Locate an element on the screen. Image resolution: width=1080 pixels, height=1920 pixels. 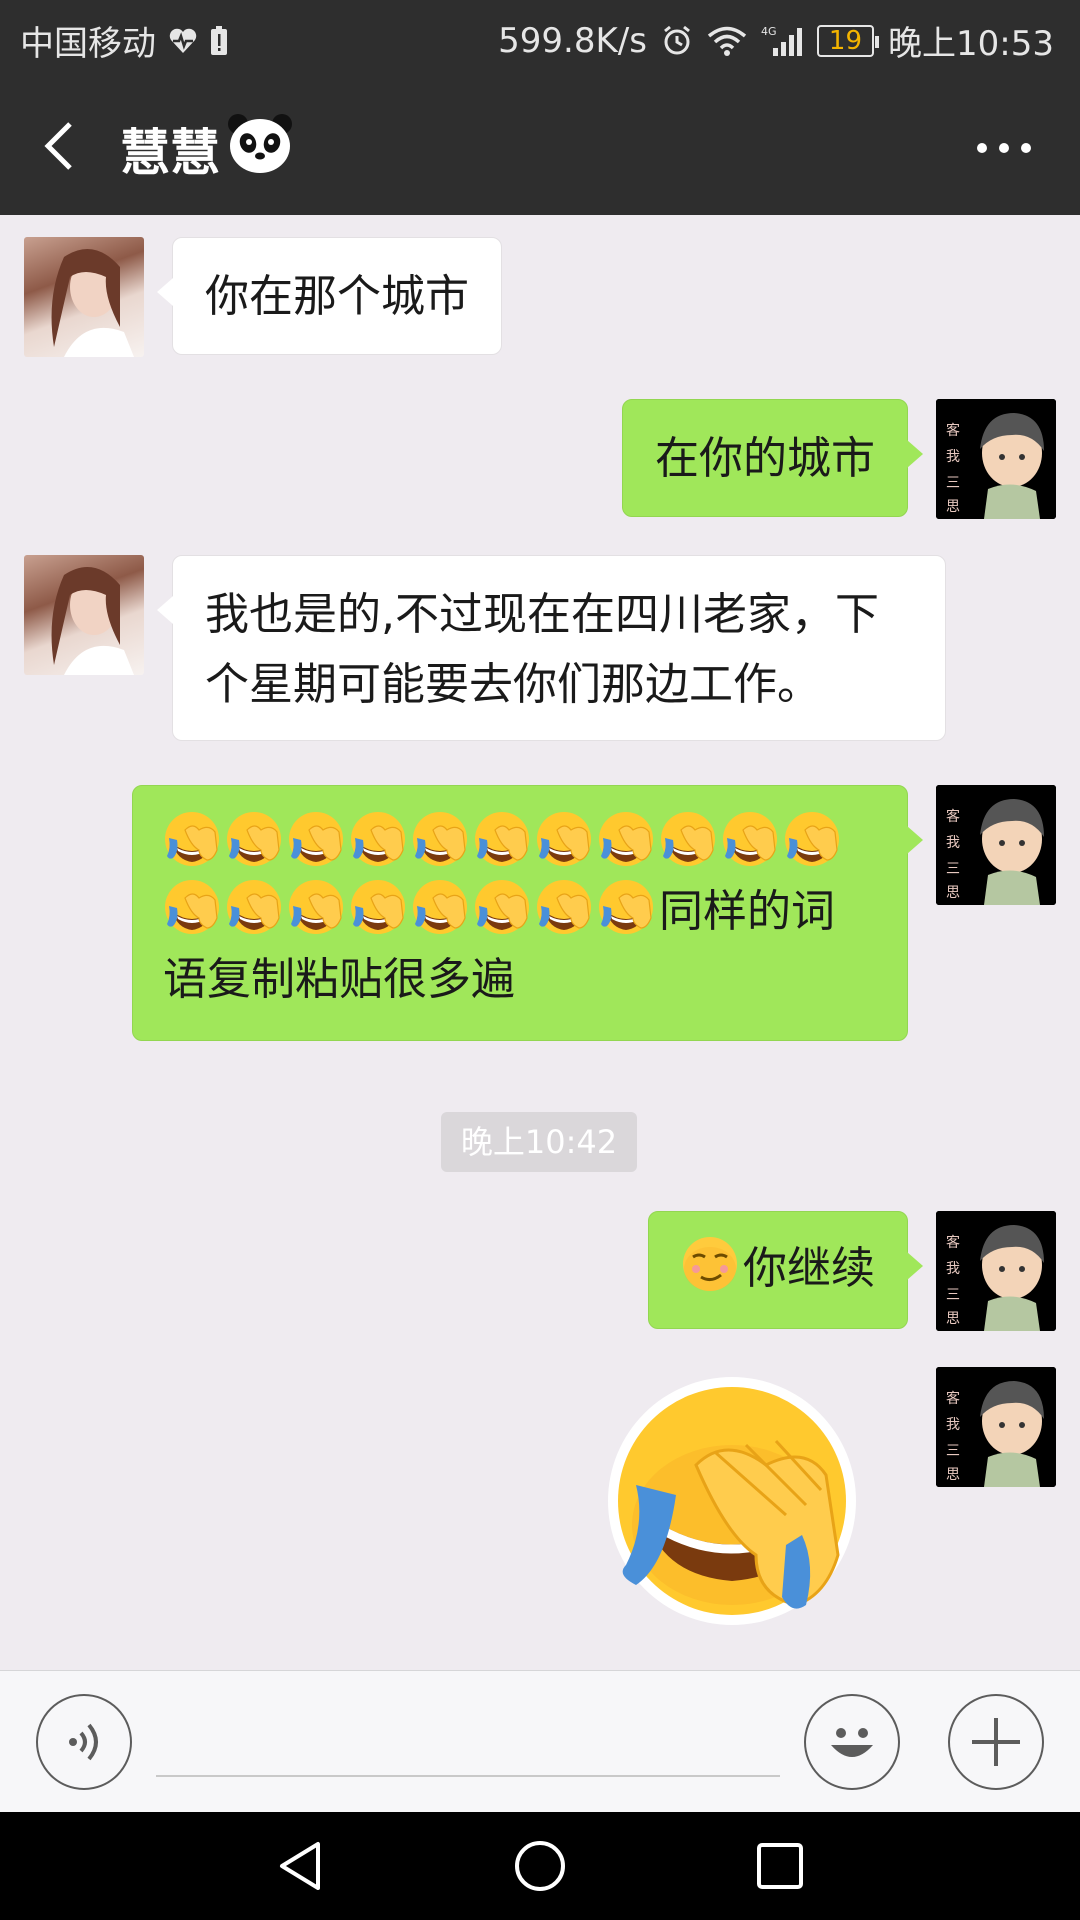
svg-text: 4G is located at coordinates (769, 31).